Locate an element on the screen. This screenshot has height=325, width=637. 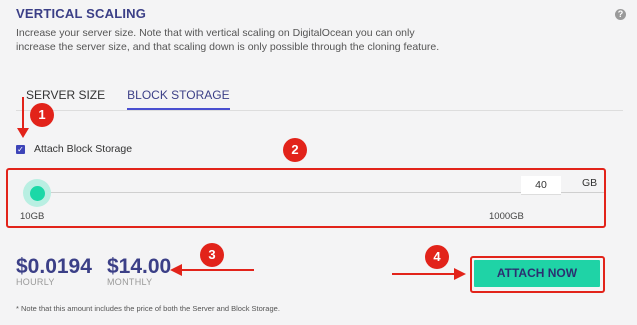
arrow-1-head is located at coordinates (23, 133).